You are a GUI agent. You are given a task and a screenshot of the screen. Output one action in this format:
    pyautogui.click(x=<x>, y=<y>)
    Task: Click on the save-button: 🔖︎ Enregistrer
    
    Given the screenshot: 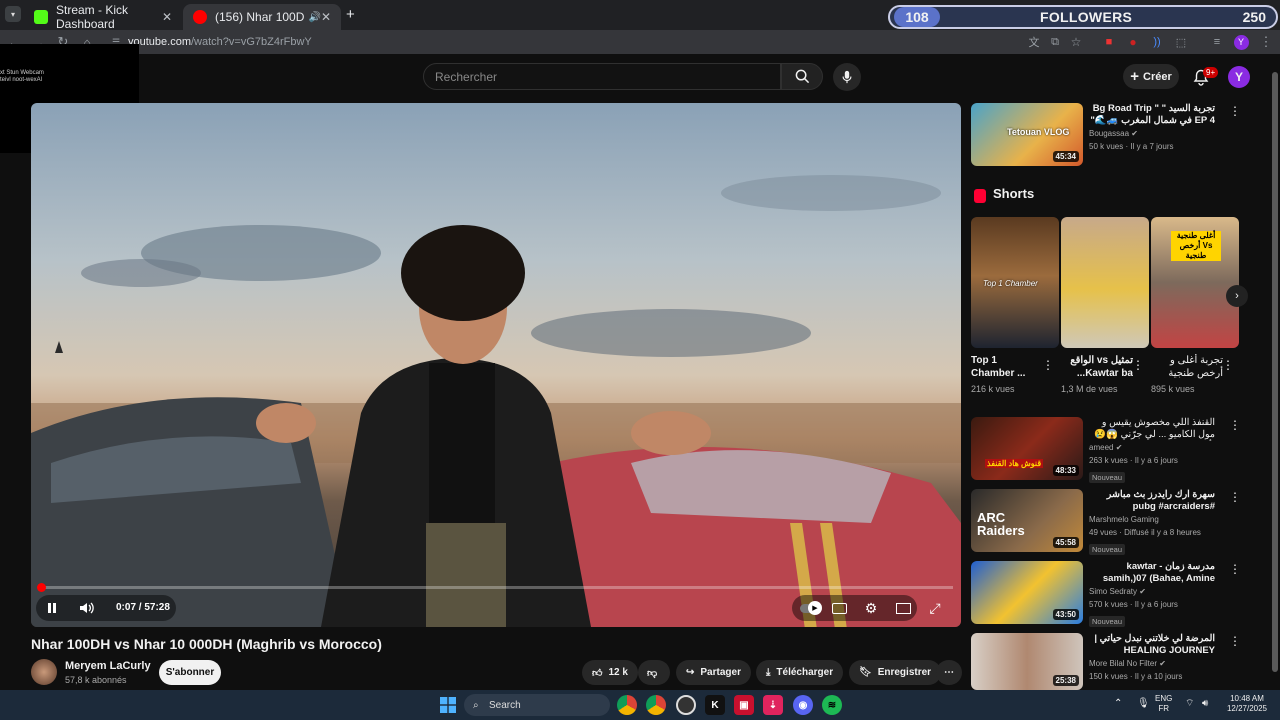 What is the action you would take?
    pyautogui.click(x=895, y=672)
    